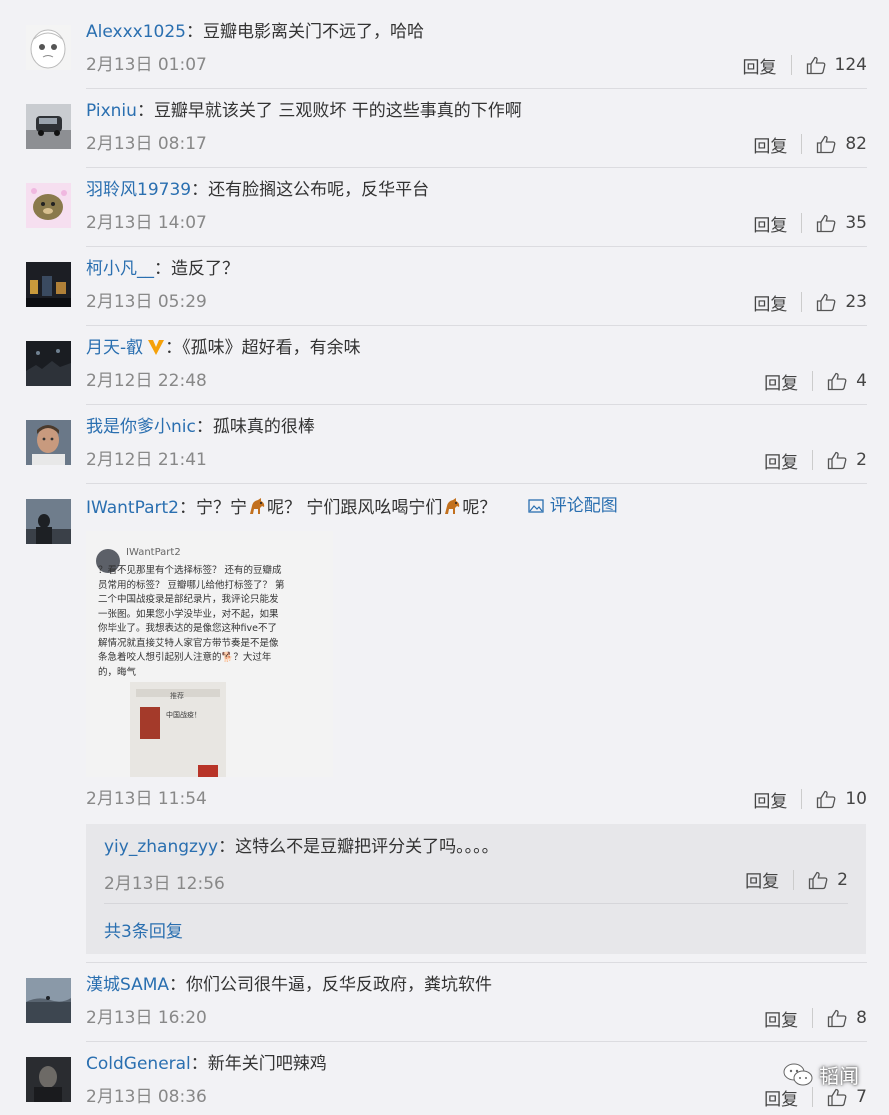 Image resolution: width=889 pixels, height=1115 pixels. What do you see at coordinates (183, 715) in the screenshot?
I see `image-card-title: 中国战疫！` at bounding box center [183, 715].